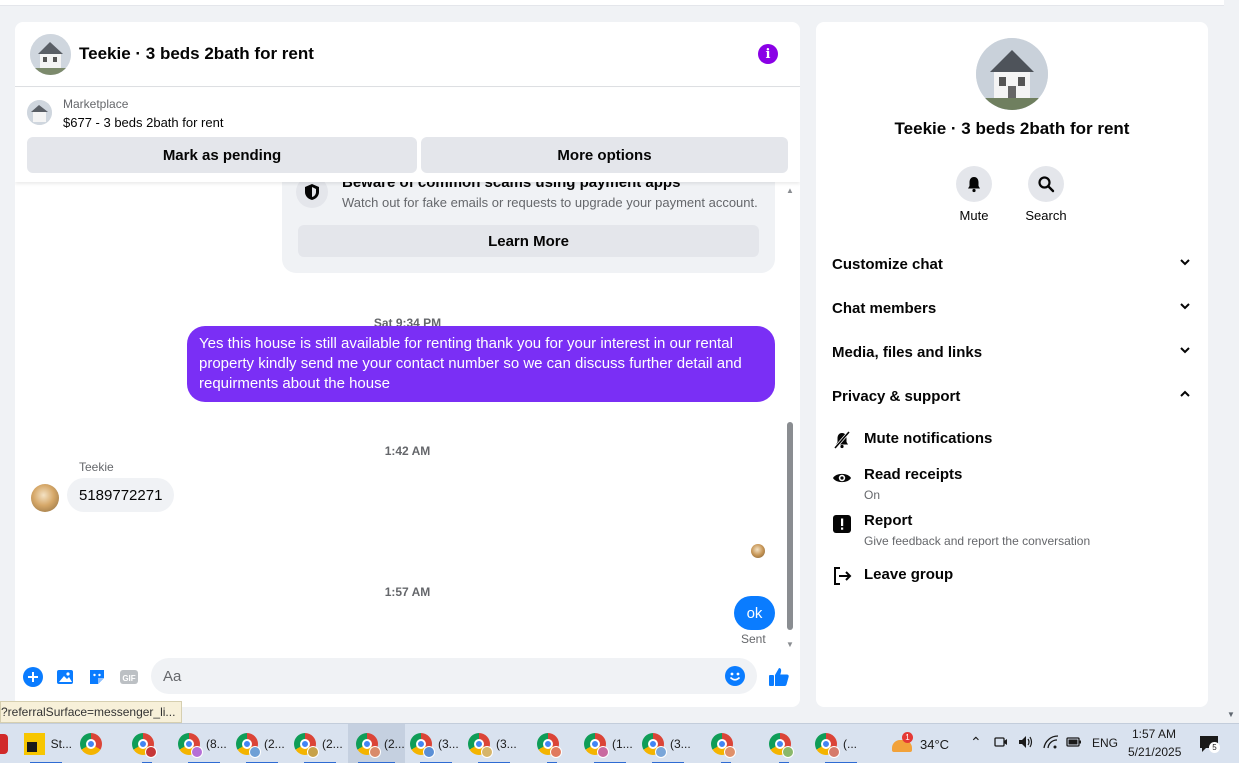  Describe the element at coordinates (1214, 747) in the screenshot. I see `notification-count: 5` at that location.